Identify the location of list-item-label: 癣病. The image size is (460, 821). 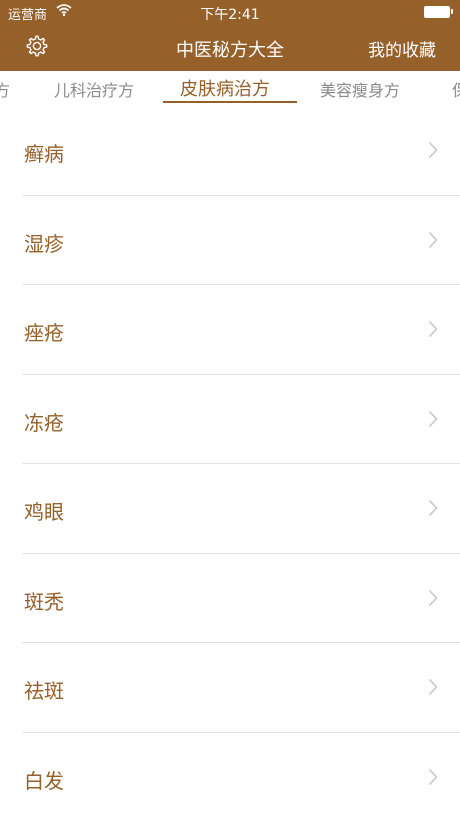
(44, 152).